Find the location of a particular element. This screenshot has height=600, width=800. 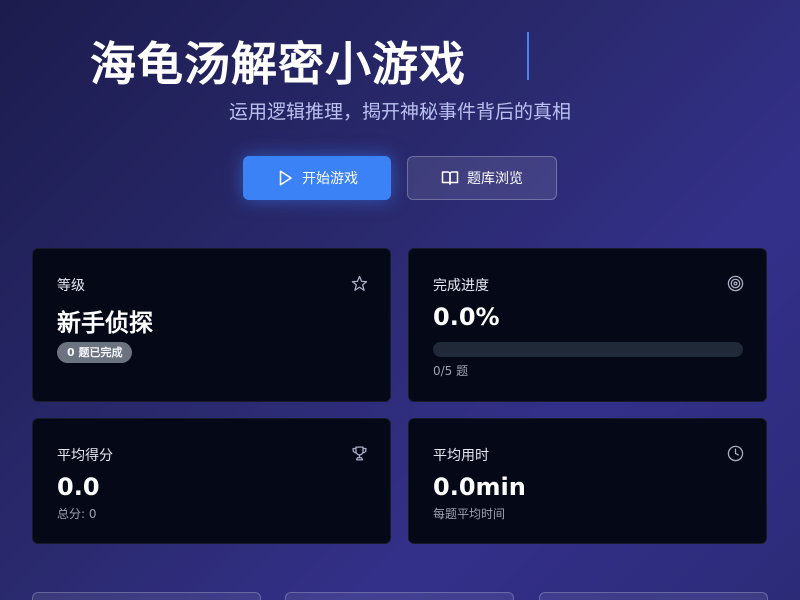

progress-card: 完成进度 0.0% 0/5 题 is located at coordinates (587, 325).